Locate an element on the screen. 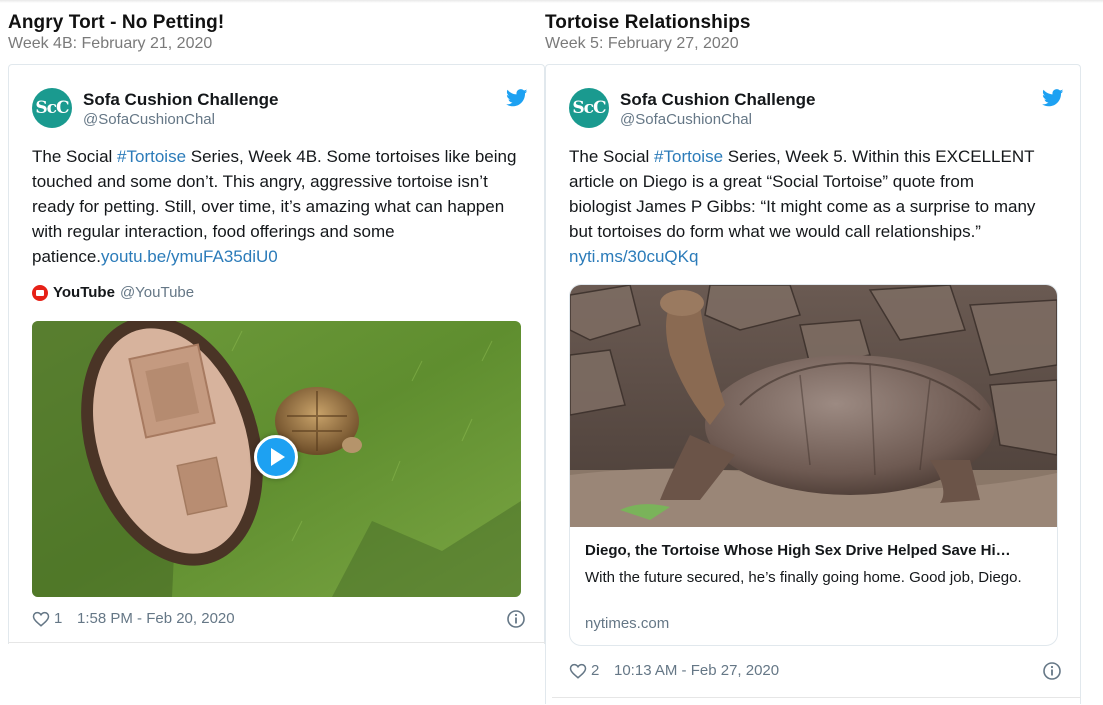  play-button is located at coordinates (276, 457).